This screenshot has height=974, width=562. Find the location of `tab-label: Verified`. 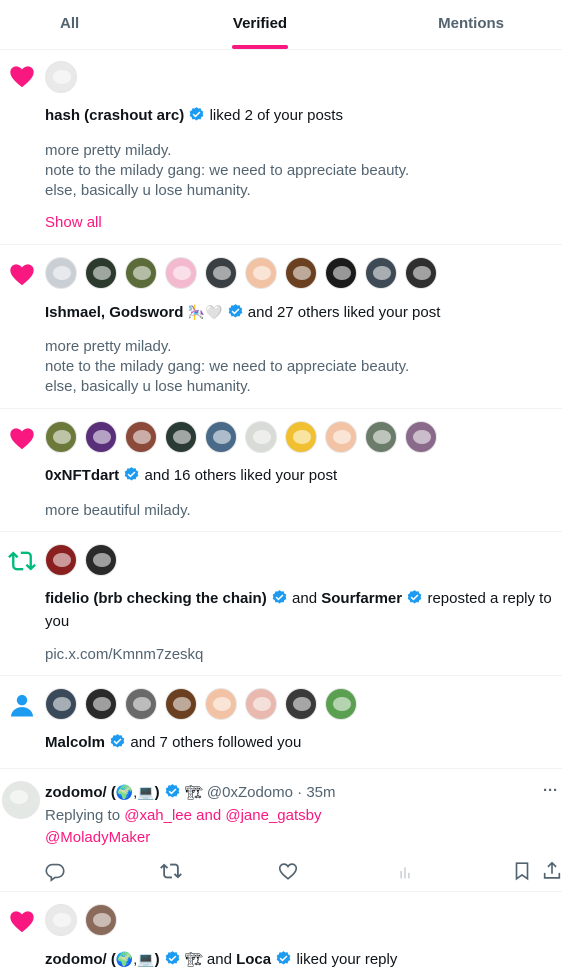

tab-label: Verified is located at coordinates (260, 23).